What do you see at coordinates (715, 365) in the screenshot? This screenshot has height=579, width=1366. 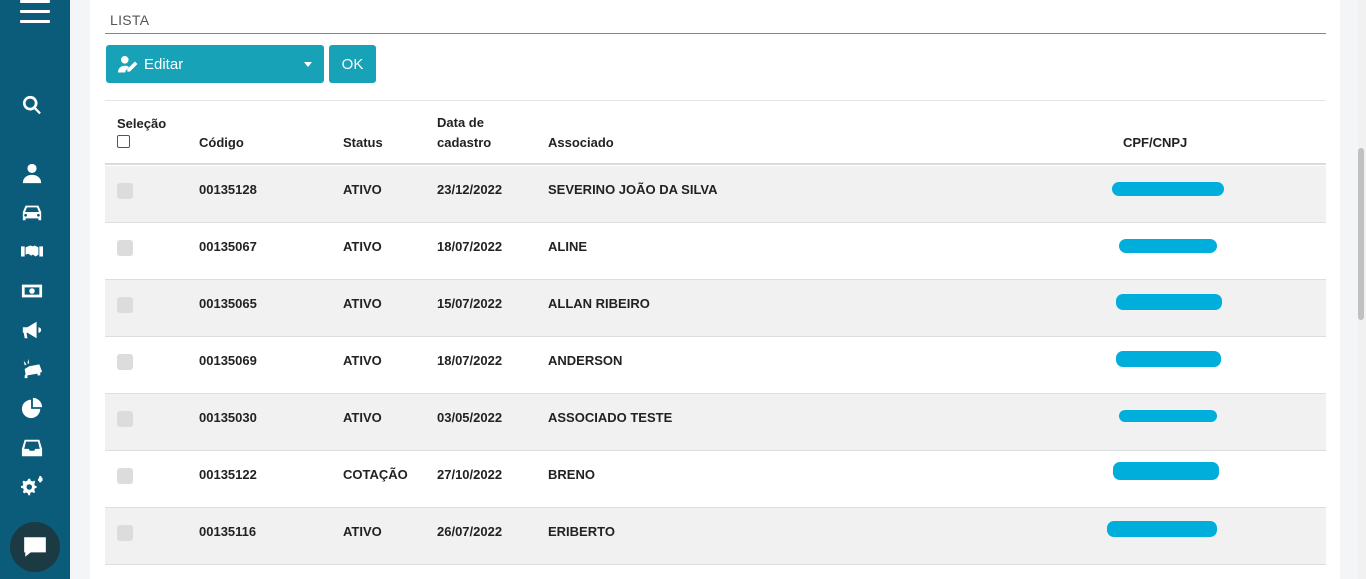 I see `table-row: 00135069 ATIVO 18/07/2022 ANDERSON` at bounding box center [715, 365].